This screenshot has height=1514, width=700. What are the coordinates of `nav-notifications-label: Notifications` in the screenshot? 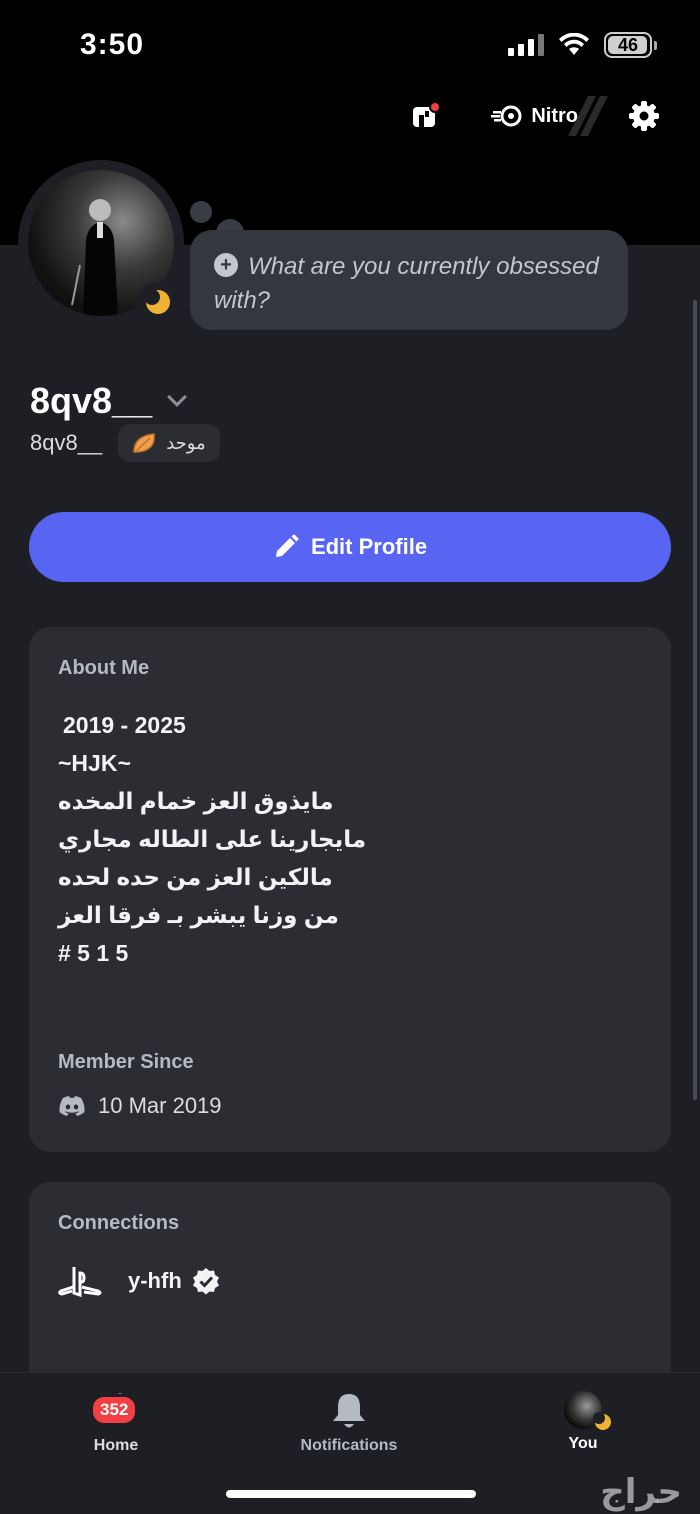 It's located at (349, 1445).